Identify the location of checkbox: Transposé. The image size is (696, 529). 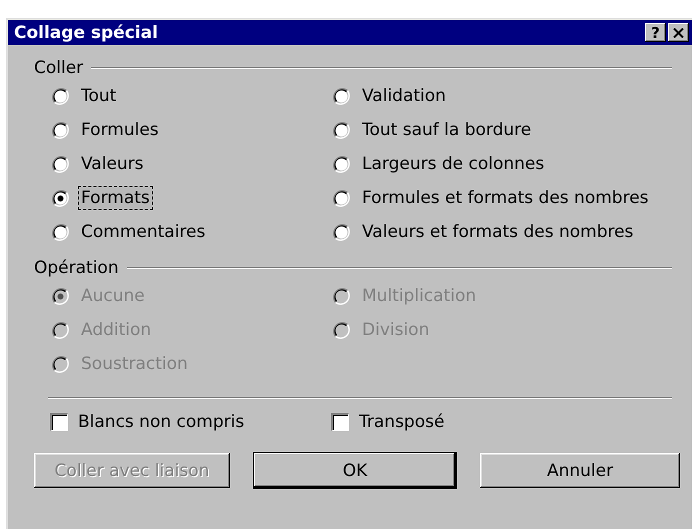
(387, 422).